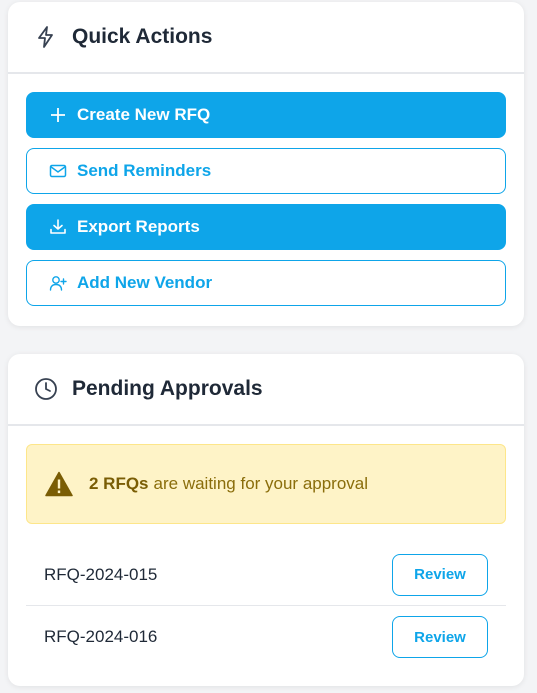 Image resolution: width=537 pixels, height=693 pixels. I want to click on approval-row: RFQ-2024-015 Review, so click(266, 575).